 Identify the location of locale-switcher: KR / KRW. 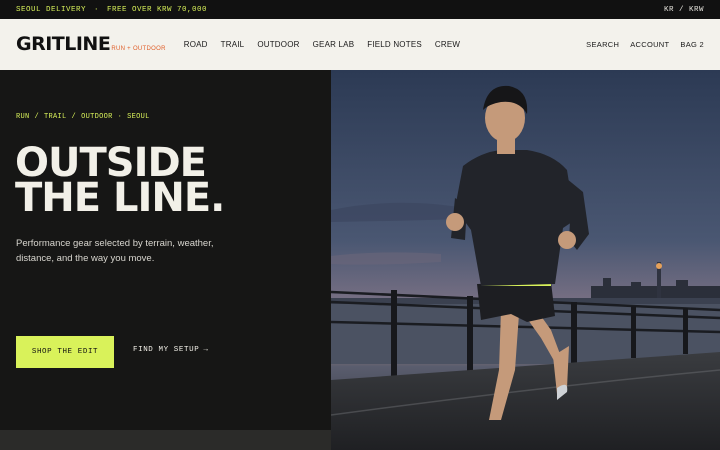
(684, 10).